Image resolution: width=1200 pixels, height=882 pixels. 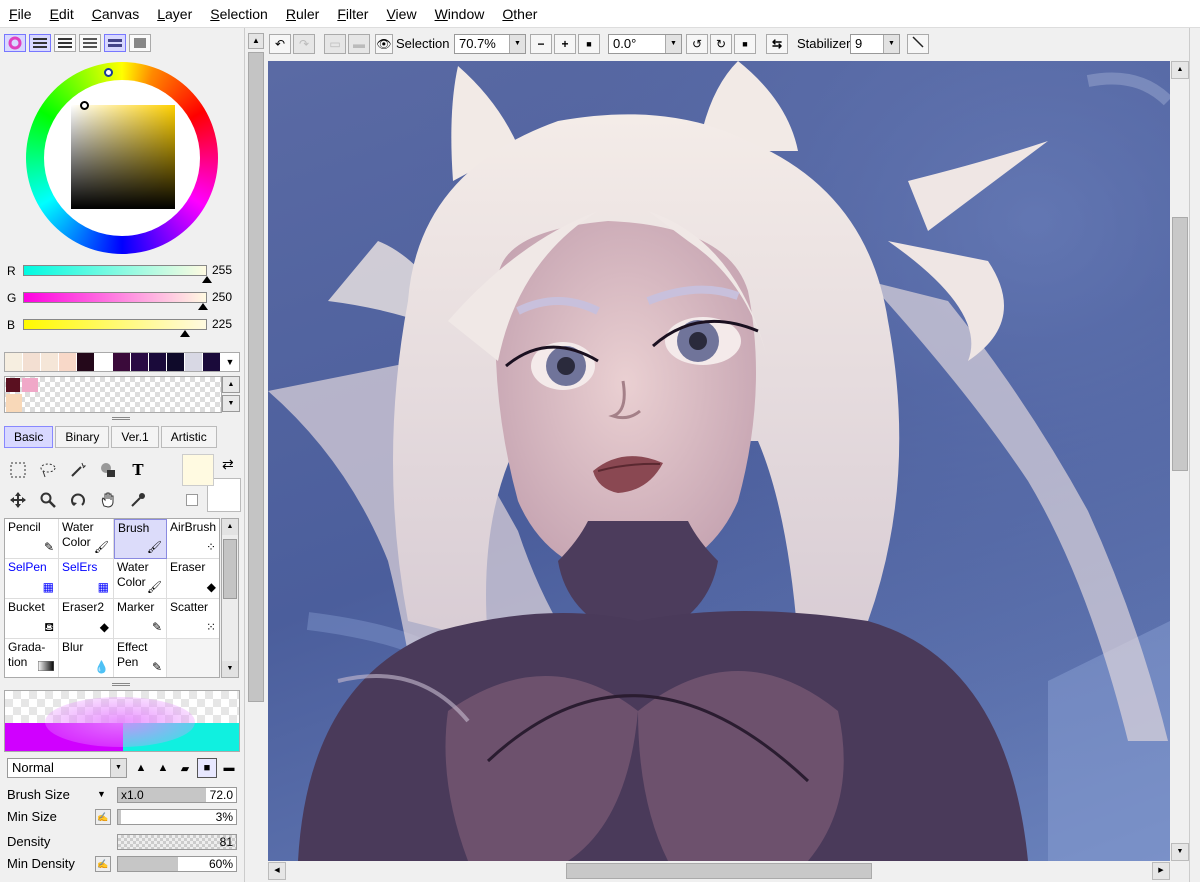 What do you see at coordinates (78, 500) in the screenshot?
I see `rotate-icon` at bounding box center [78, 500].